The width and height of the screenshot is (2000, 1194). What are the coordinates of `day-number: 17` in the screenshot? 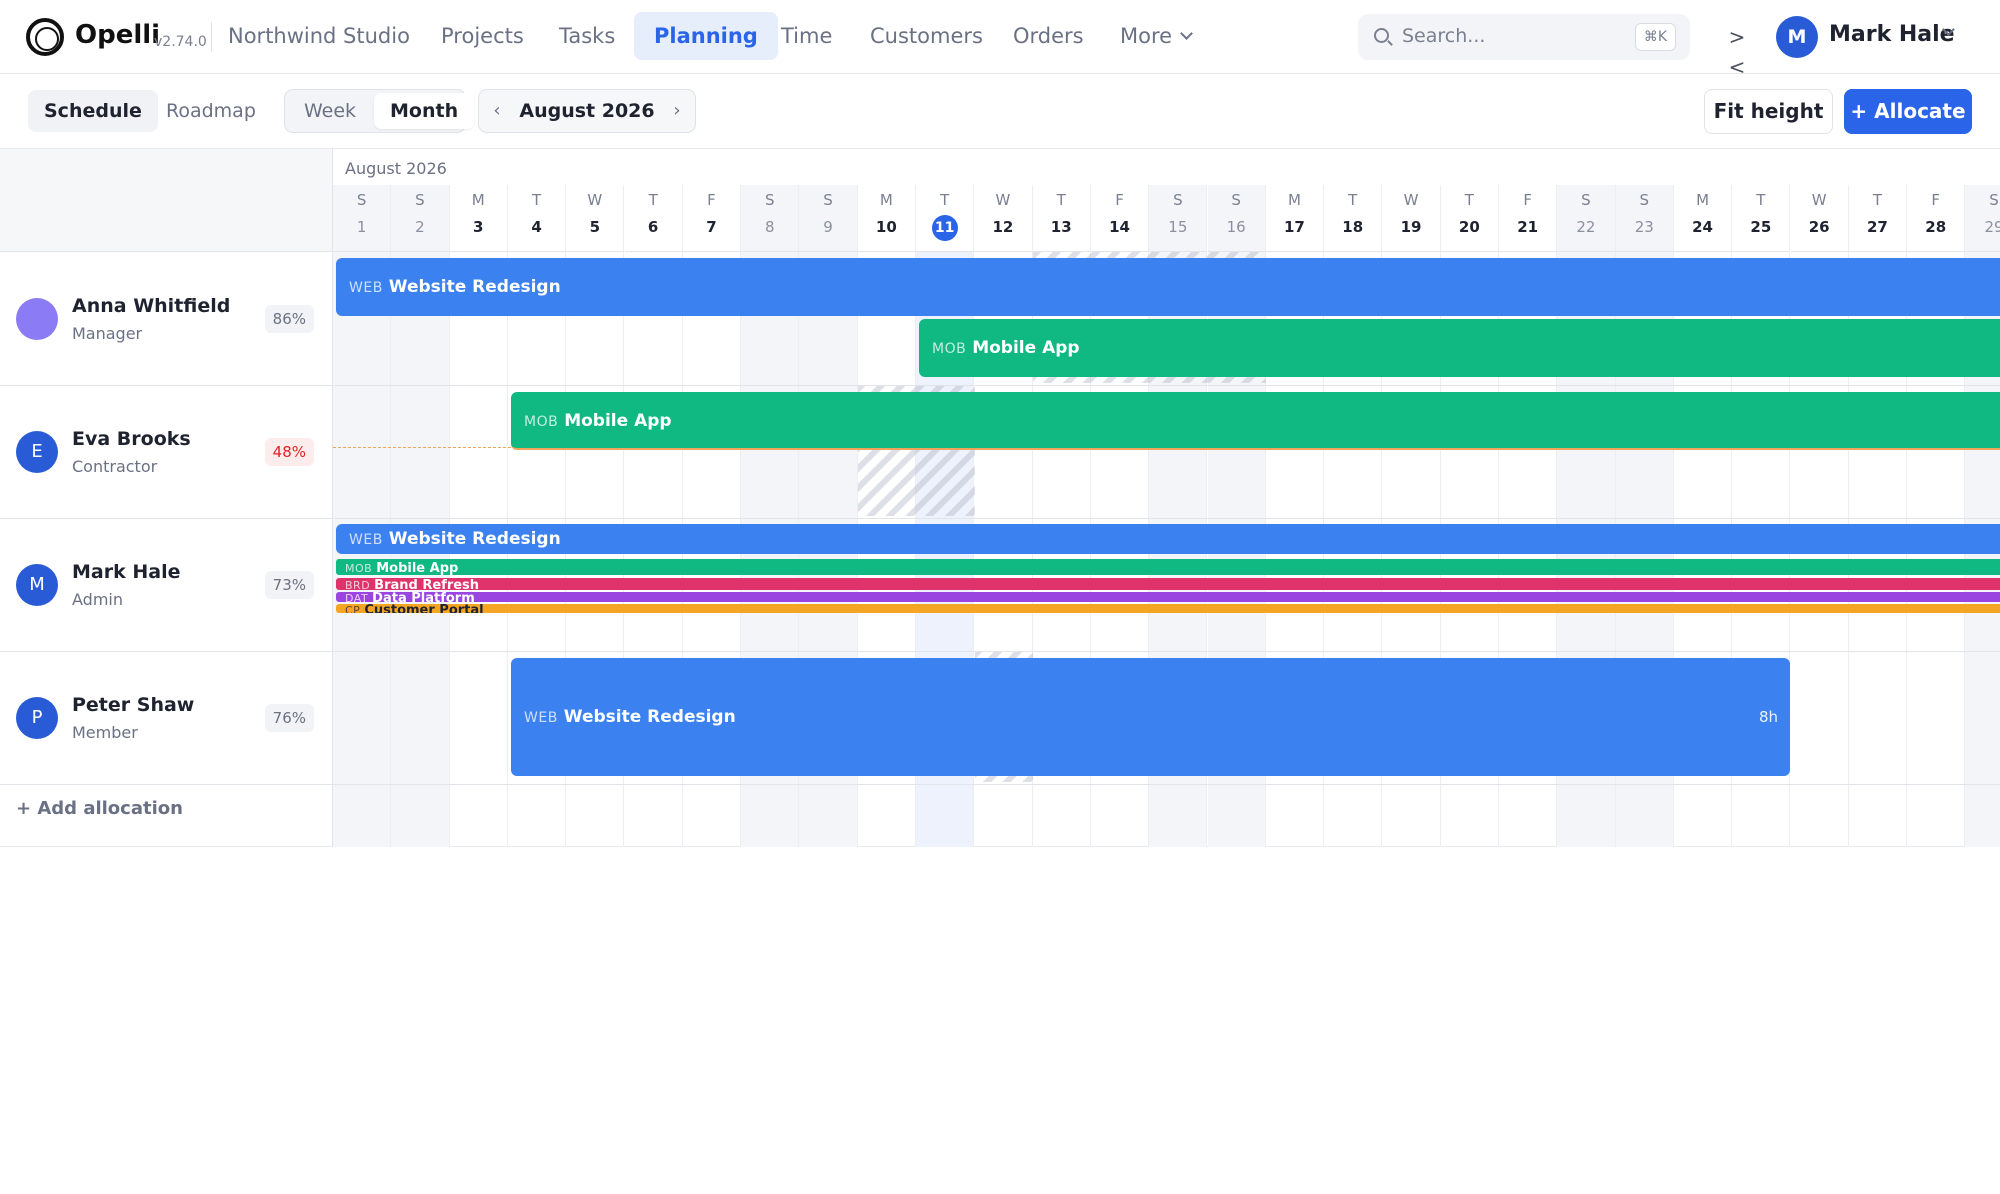 It's located at (1294, 227).